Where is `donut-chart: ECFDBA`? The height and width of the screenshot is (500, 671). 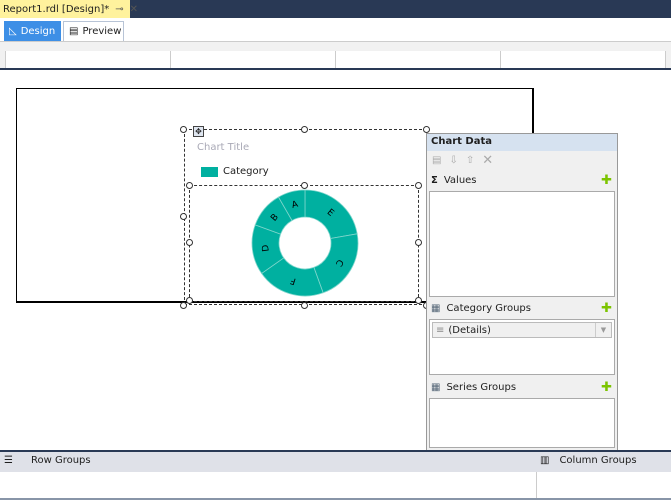
donut-chart: ECFDBA is located at coordinates (305, 243).